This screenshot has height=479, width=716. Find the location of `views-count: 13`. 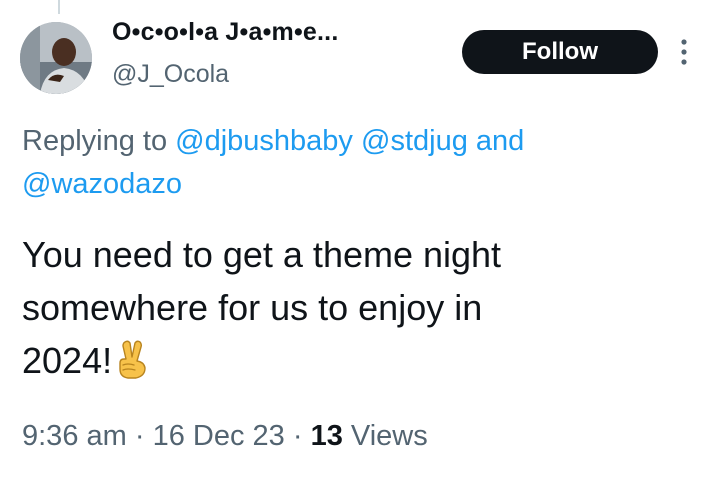

views-count: 13 is located at coordinates (327, 436).